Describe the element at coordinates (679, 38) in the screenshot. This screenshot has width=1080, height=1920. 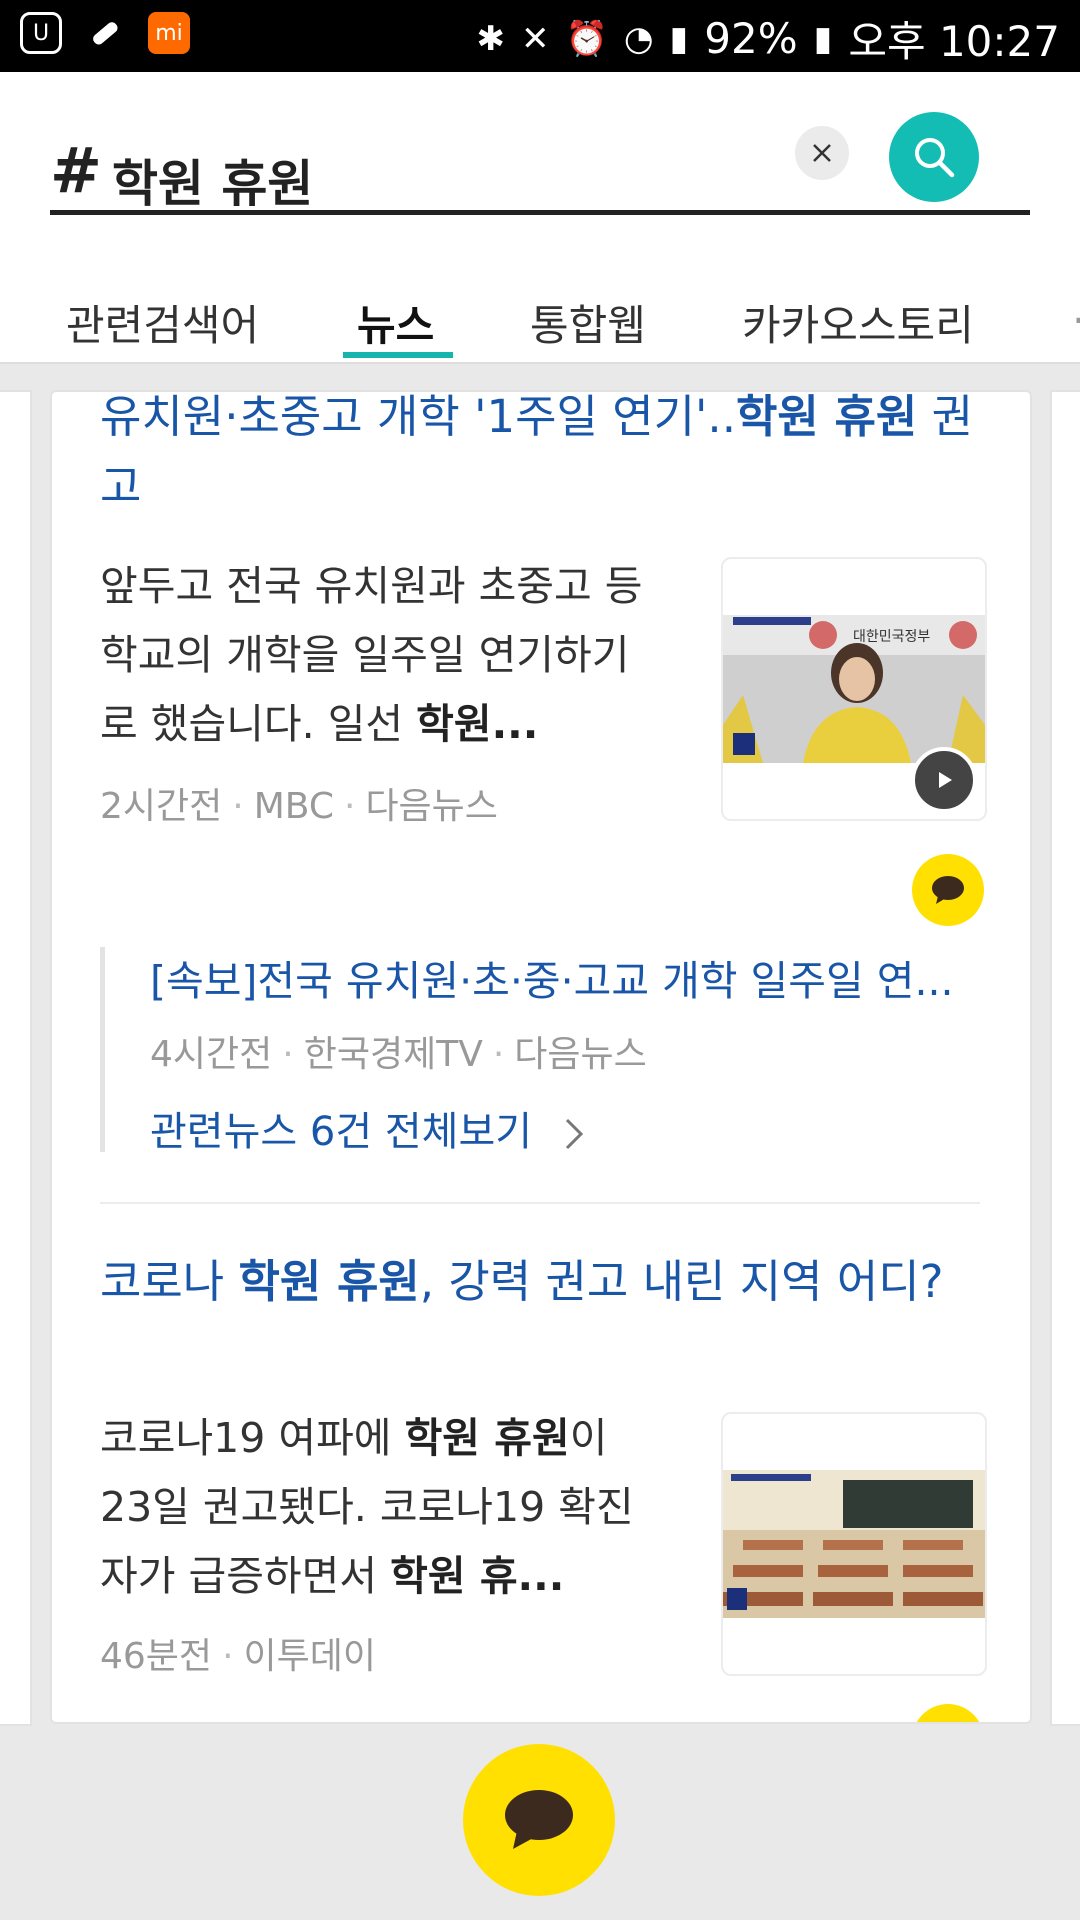
I see `signal-icon: ▮` at that location.